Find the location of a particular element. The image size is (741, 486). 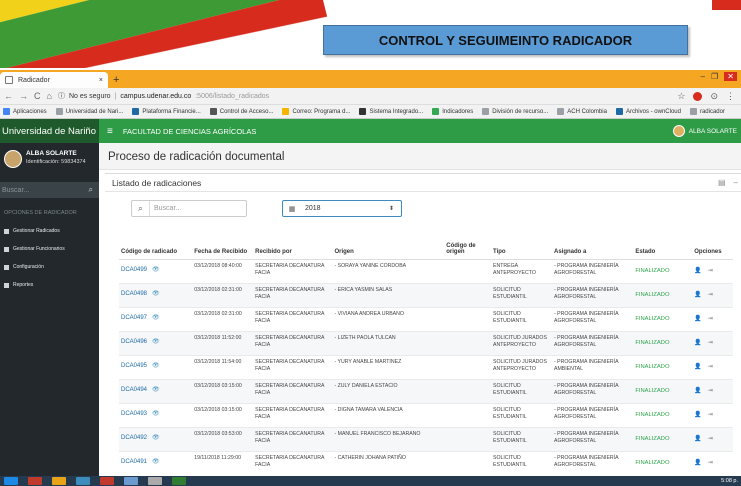

collapse-icon: – is located at coordinates (736, 182).